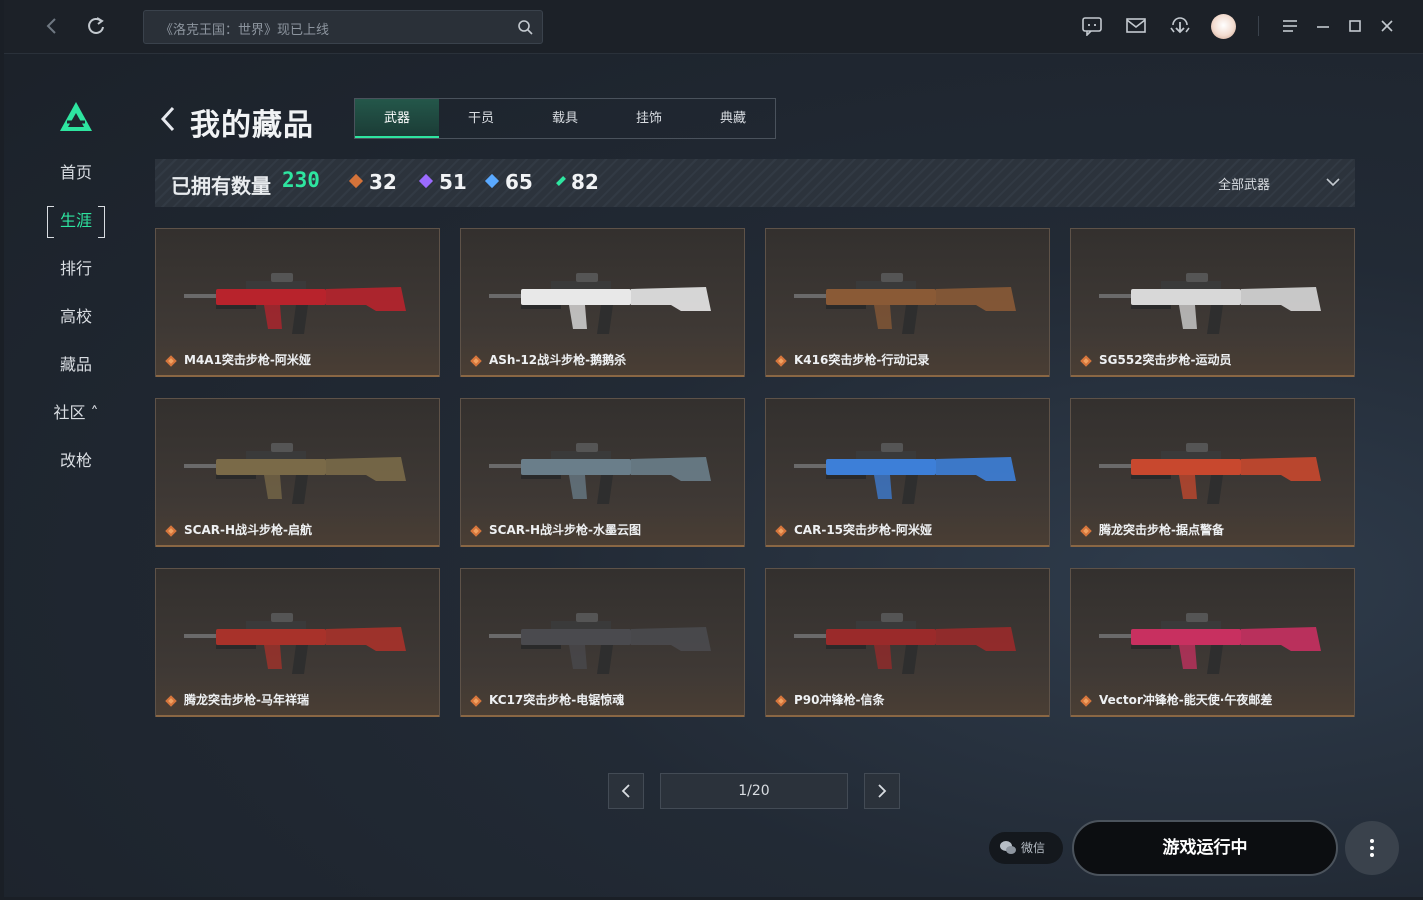  What do you see at coordinates (1290, 26) in the screenshot?
I see `menu-icon` at bounding box center [1290, 26].